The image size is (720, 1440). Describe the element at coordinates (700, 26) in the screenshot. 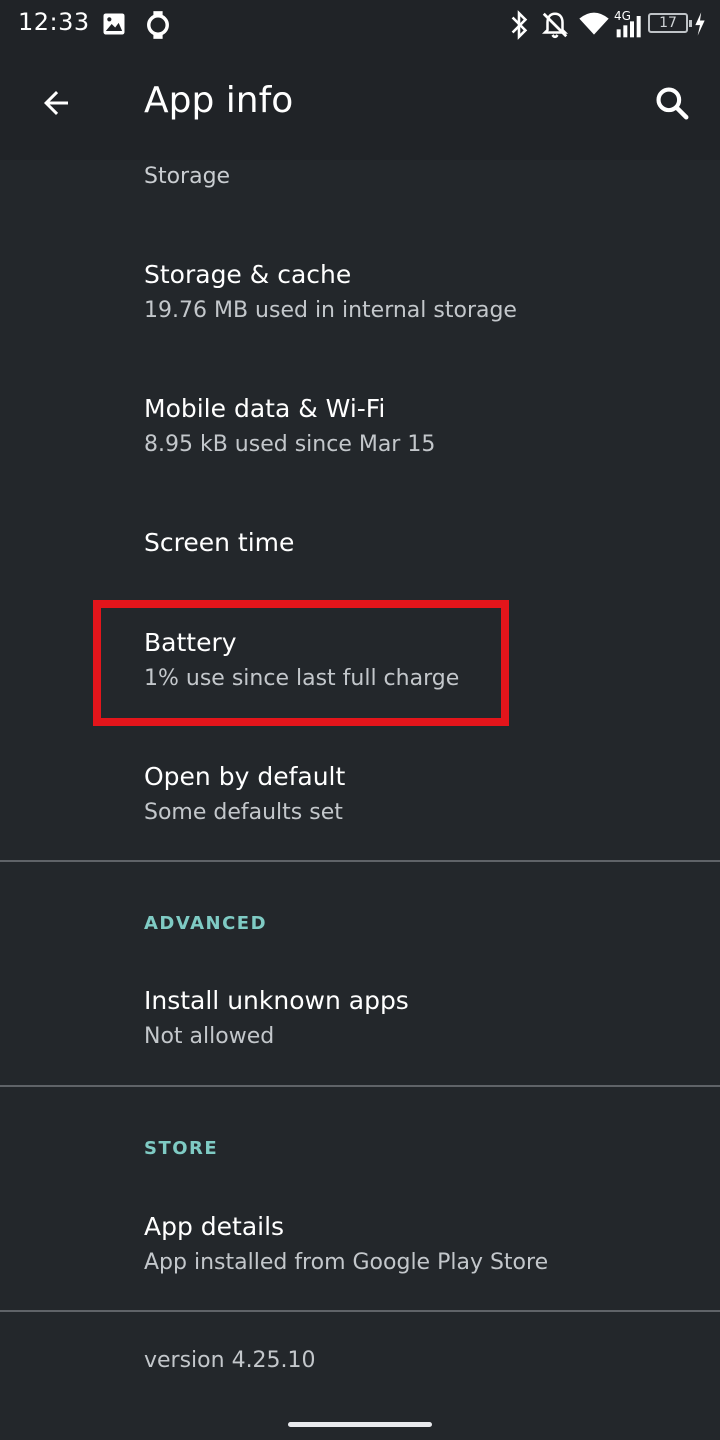

I see `charging-icon` at that location.